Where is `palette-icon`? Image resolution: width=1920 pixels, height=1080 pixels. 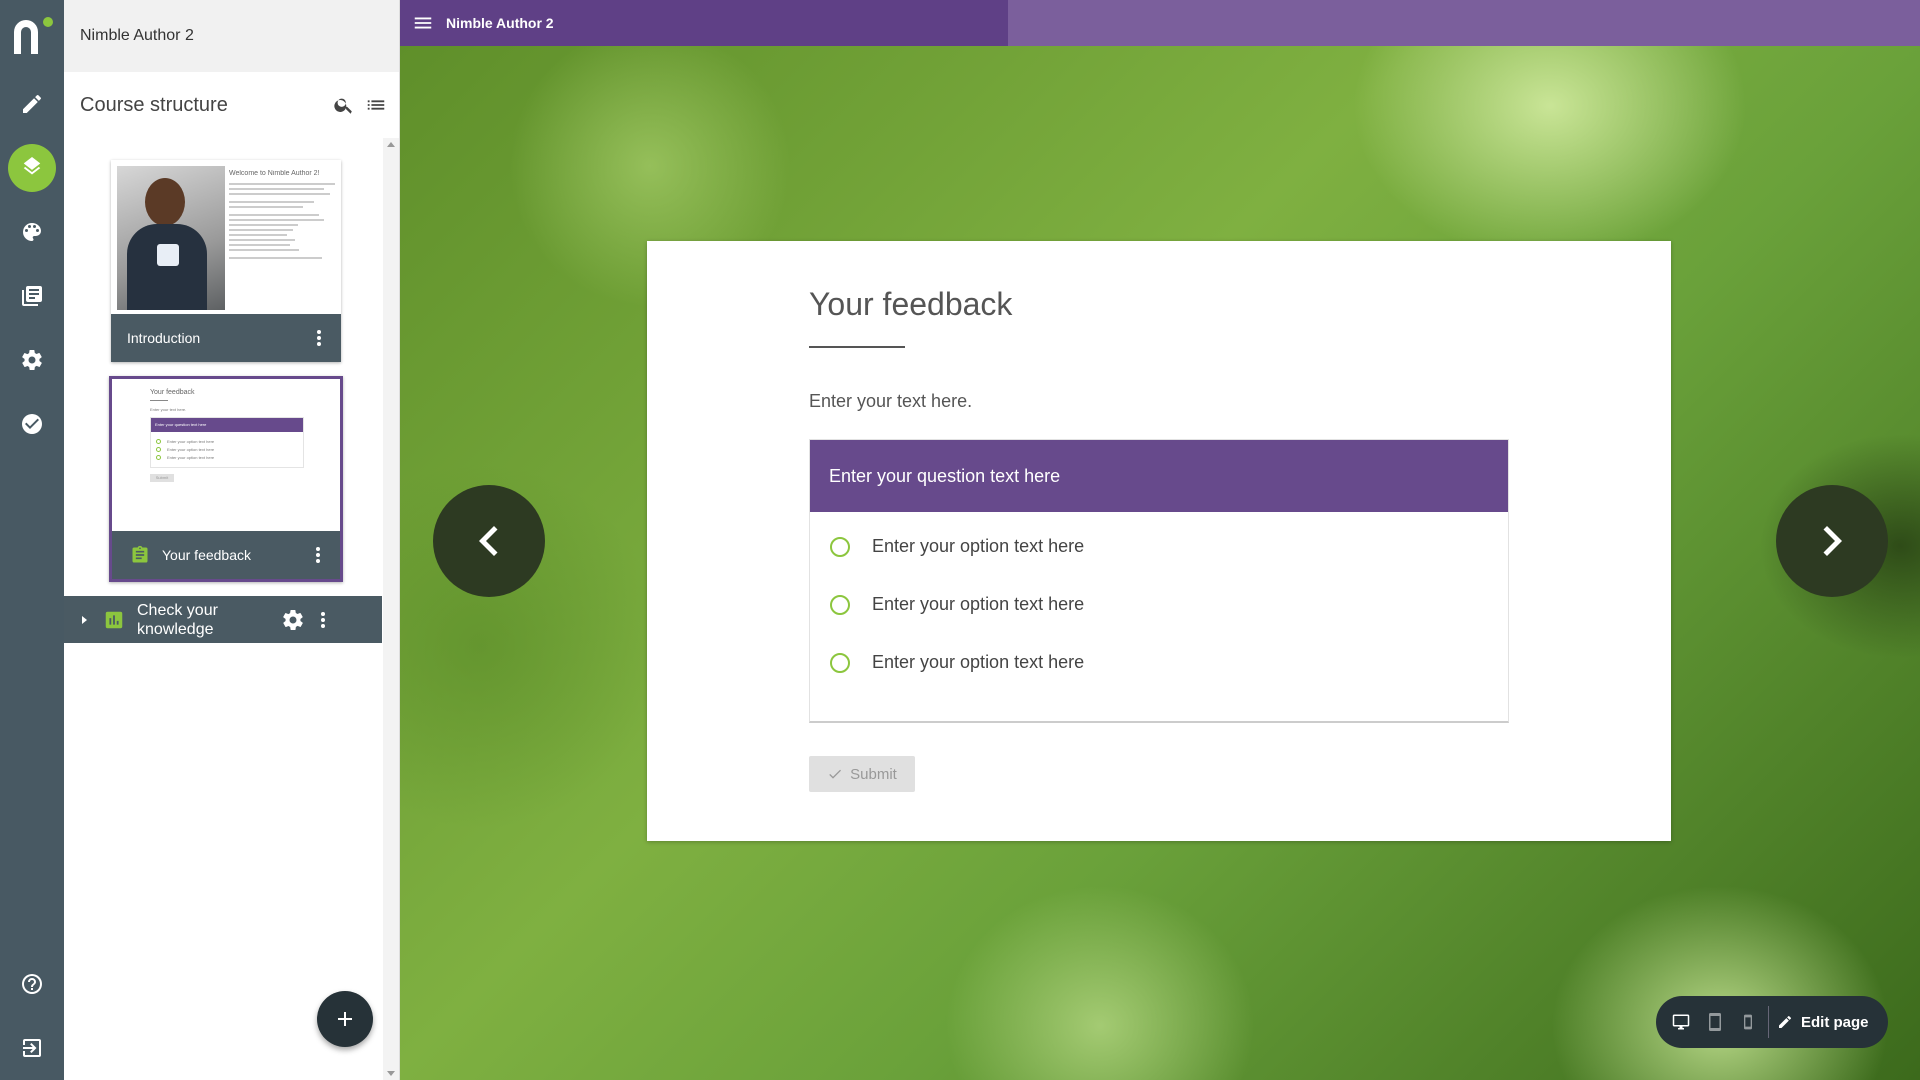
palette-icon is located at coordinates (32, 232).